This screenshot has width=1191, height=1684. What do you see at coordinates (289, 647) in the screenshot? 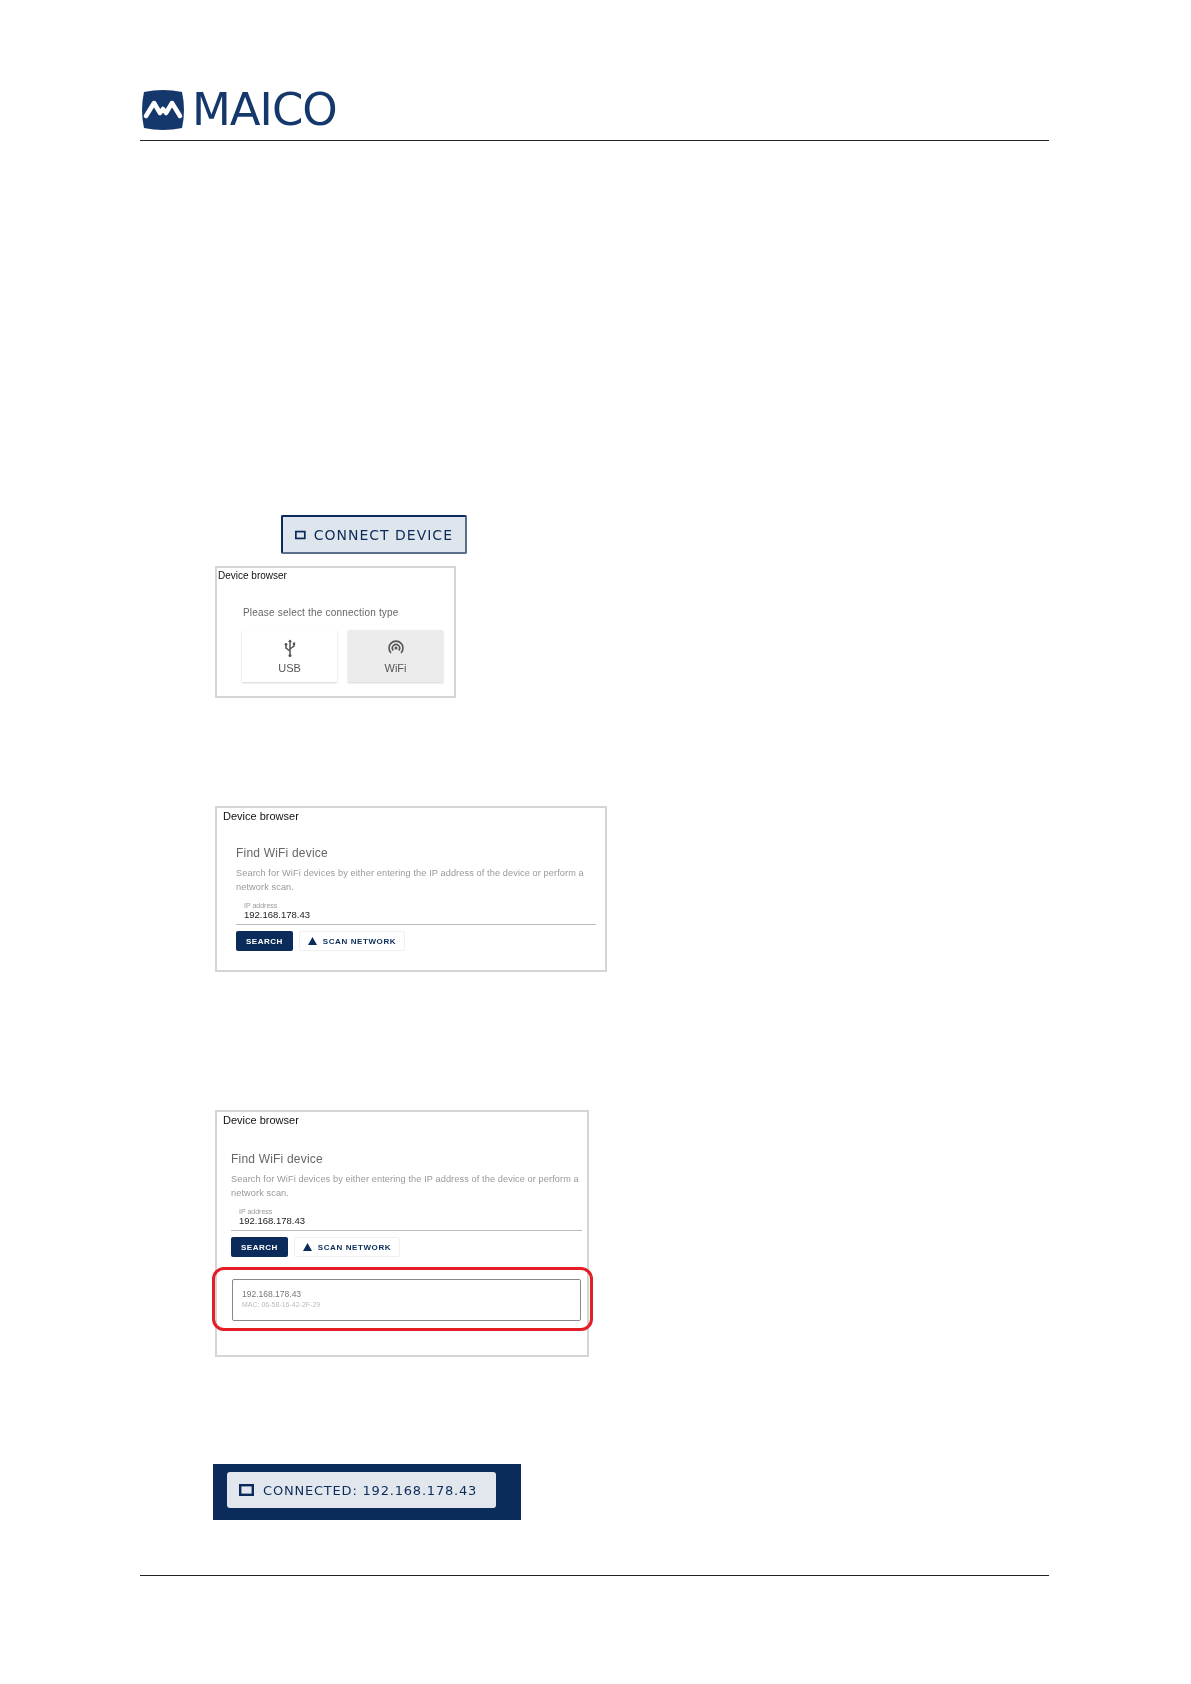
I see `usb-icon` at bounding box center [289, 647].